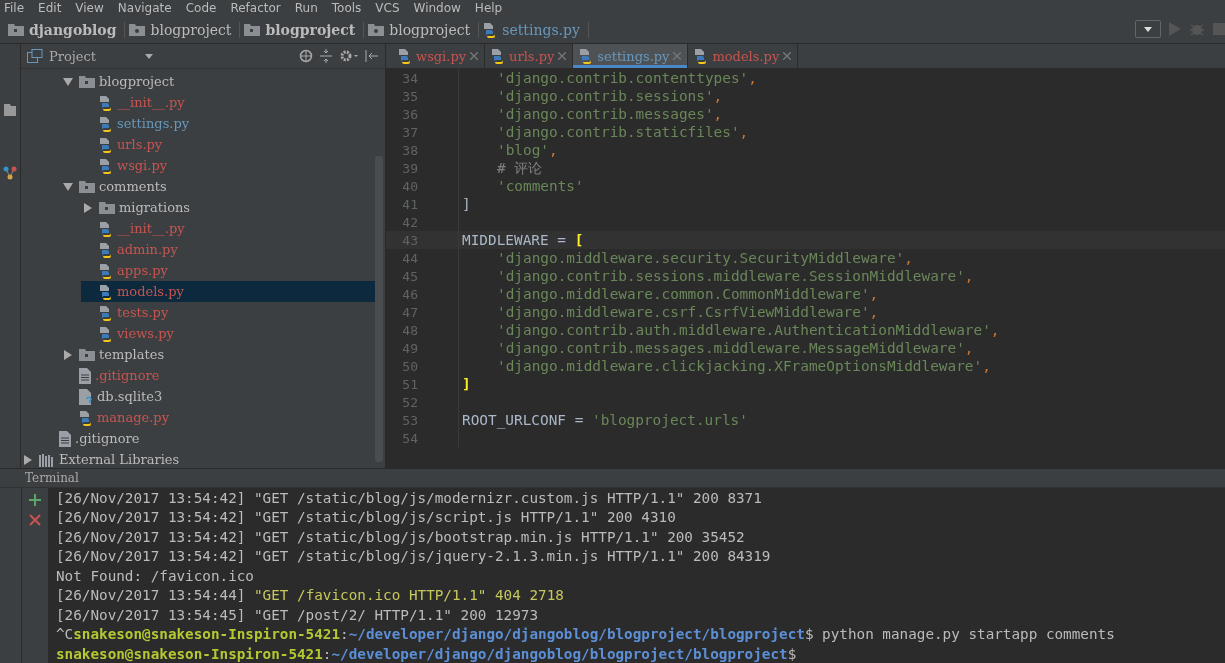 The width and height of the screenshot is (1225, 663). Describe the element at coordinates (349, 56) in the screenshot. I see `settings-icon` at that location.